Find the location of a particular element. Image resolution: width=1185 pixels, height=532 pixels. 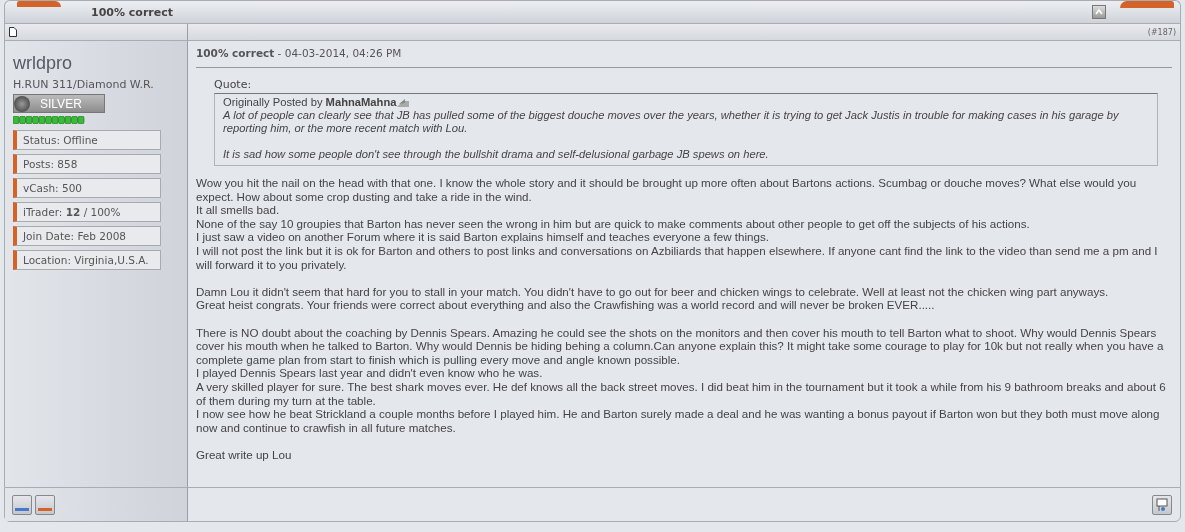

collapse-button is located at coordinates (1099, 12).